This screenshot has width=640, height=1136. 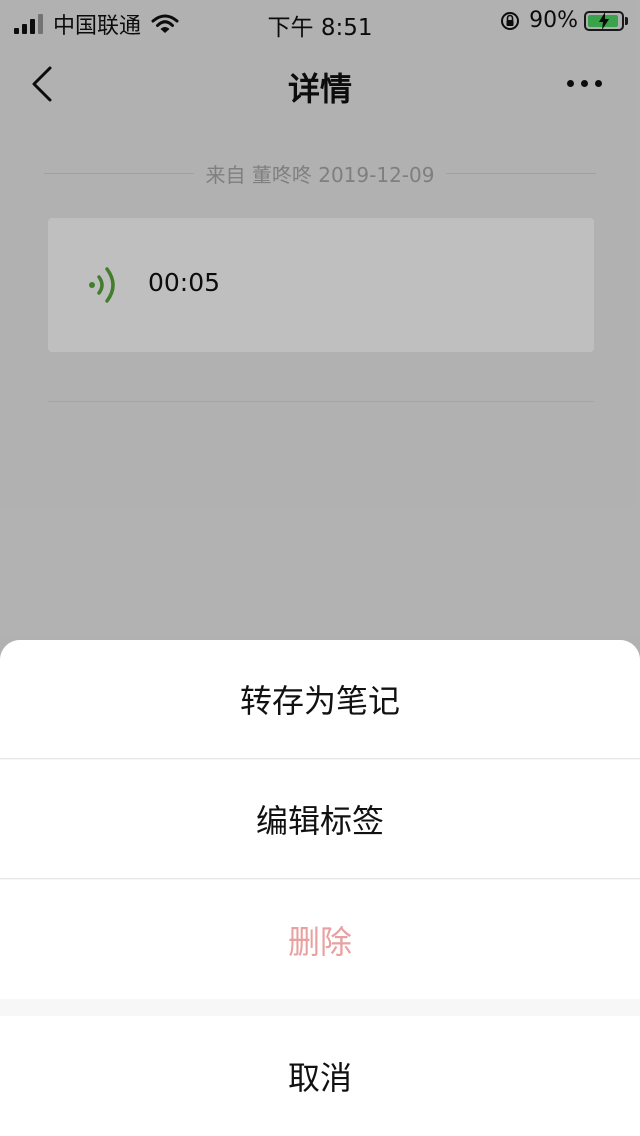 I want to click on delete-label: 删除, so click(x=319, y=941).